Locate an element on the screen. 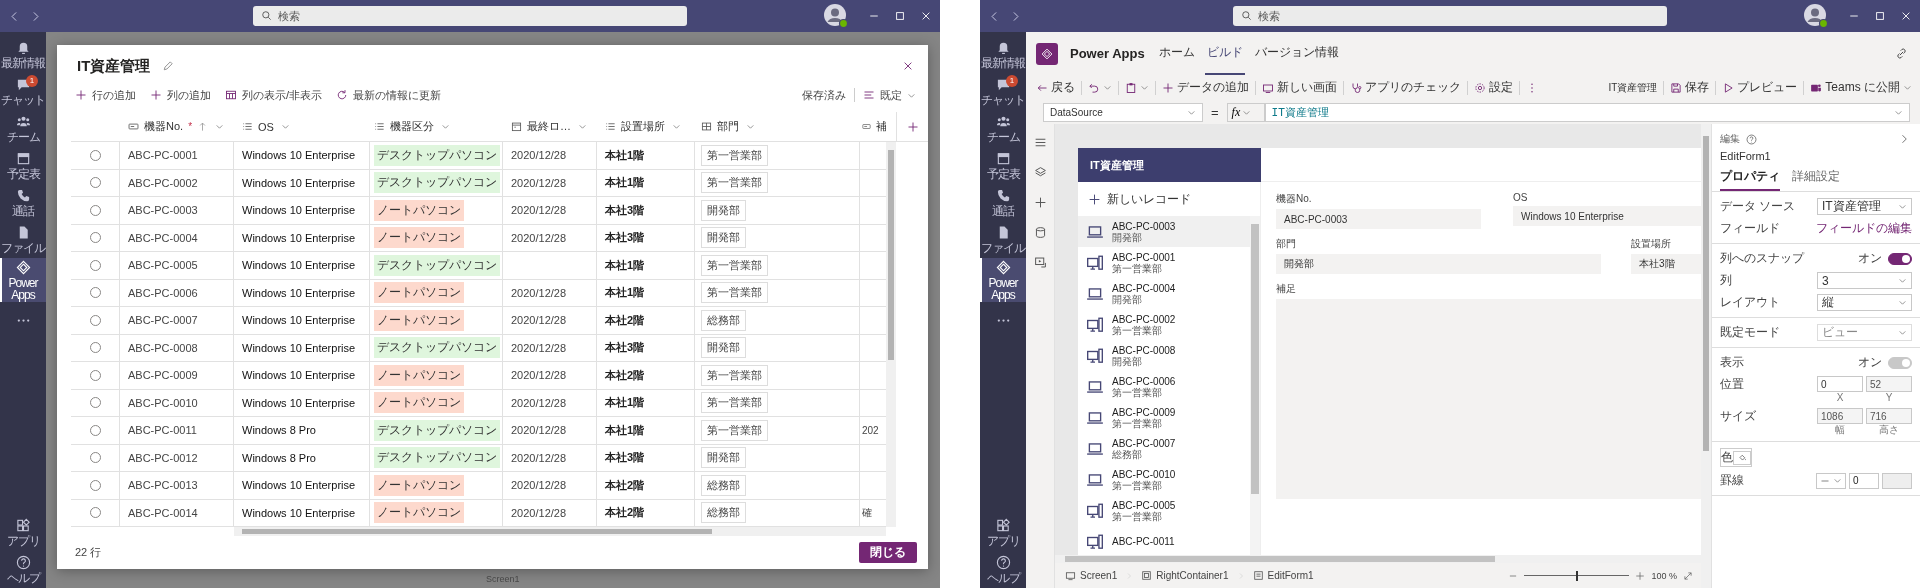 The width and height of the screenshot is (1920, 588). settings-button: 設定 is located at coordinates (1493, 87).